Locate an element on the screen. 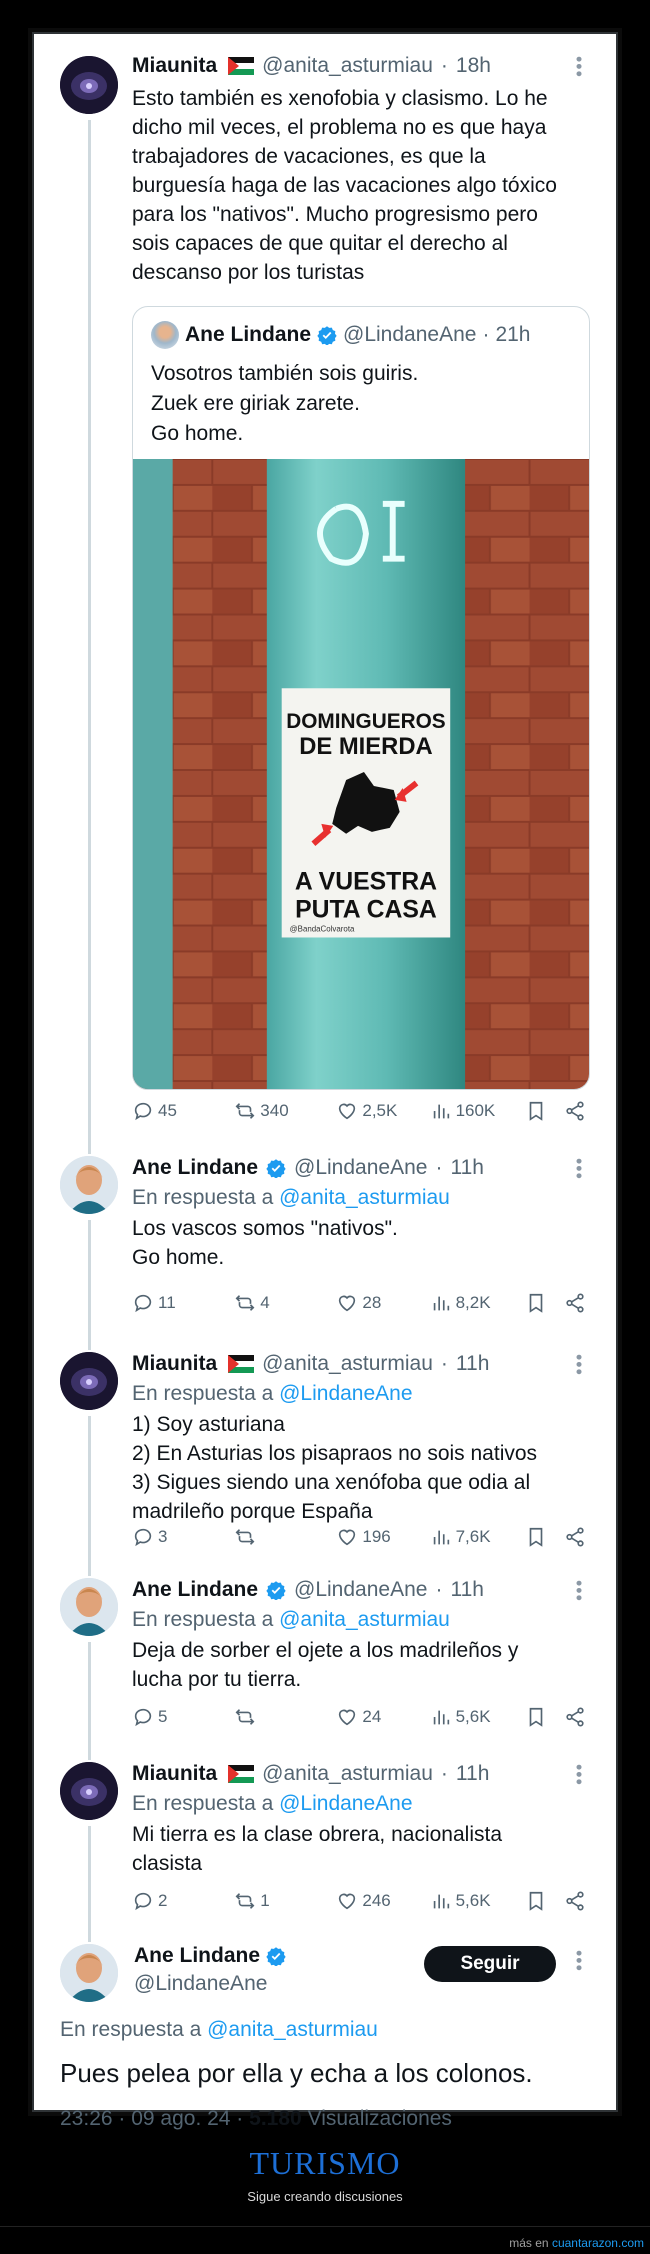 The height and width of the screenshot is (2254, 650). retweet-button: 4 is located at coordinates (283, 1303).